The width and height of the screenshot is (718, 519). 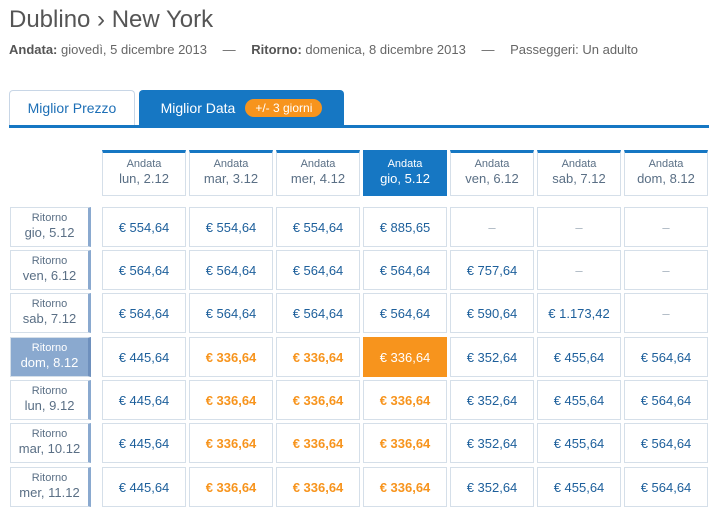 What do you see at coordinates (49, 448) in the screenshot?
I see `return-header-date: mar, 10.12` at bounding box center [49, 448].